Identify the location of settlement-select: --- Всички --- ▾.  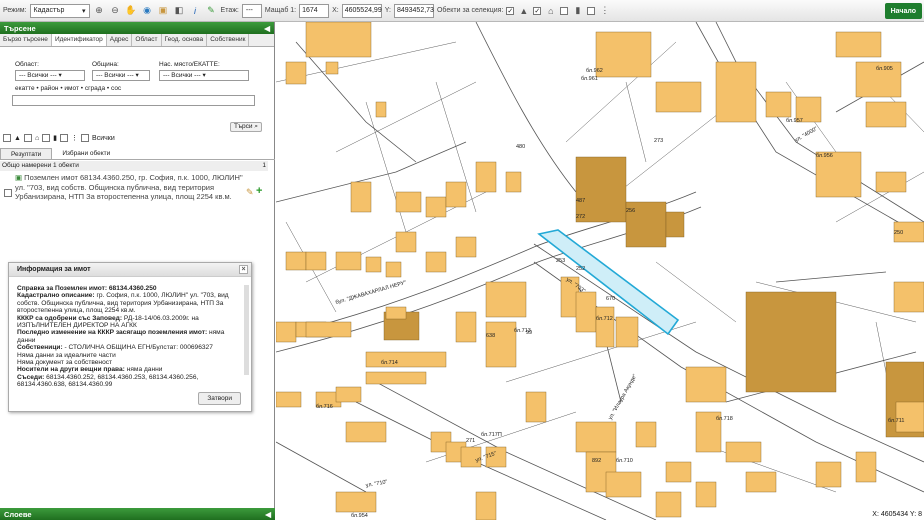
(204, 75).